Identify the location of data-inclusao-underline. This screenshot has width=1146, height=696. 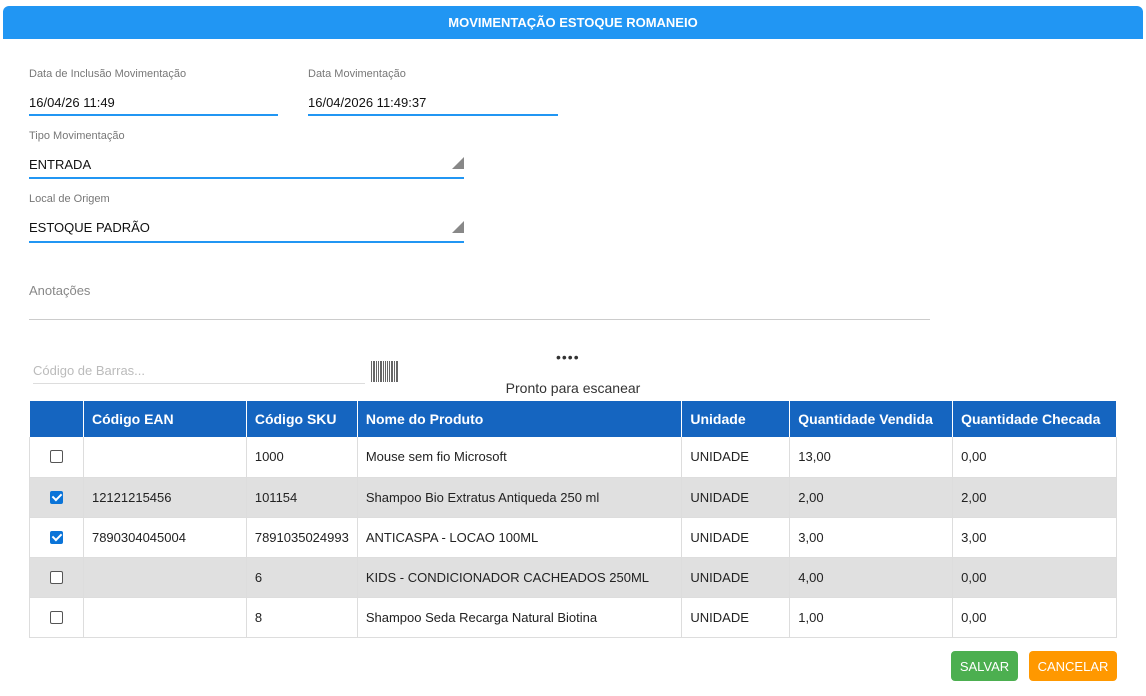
(153, 115).